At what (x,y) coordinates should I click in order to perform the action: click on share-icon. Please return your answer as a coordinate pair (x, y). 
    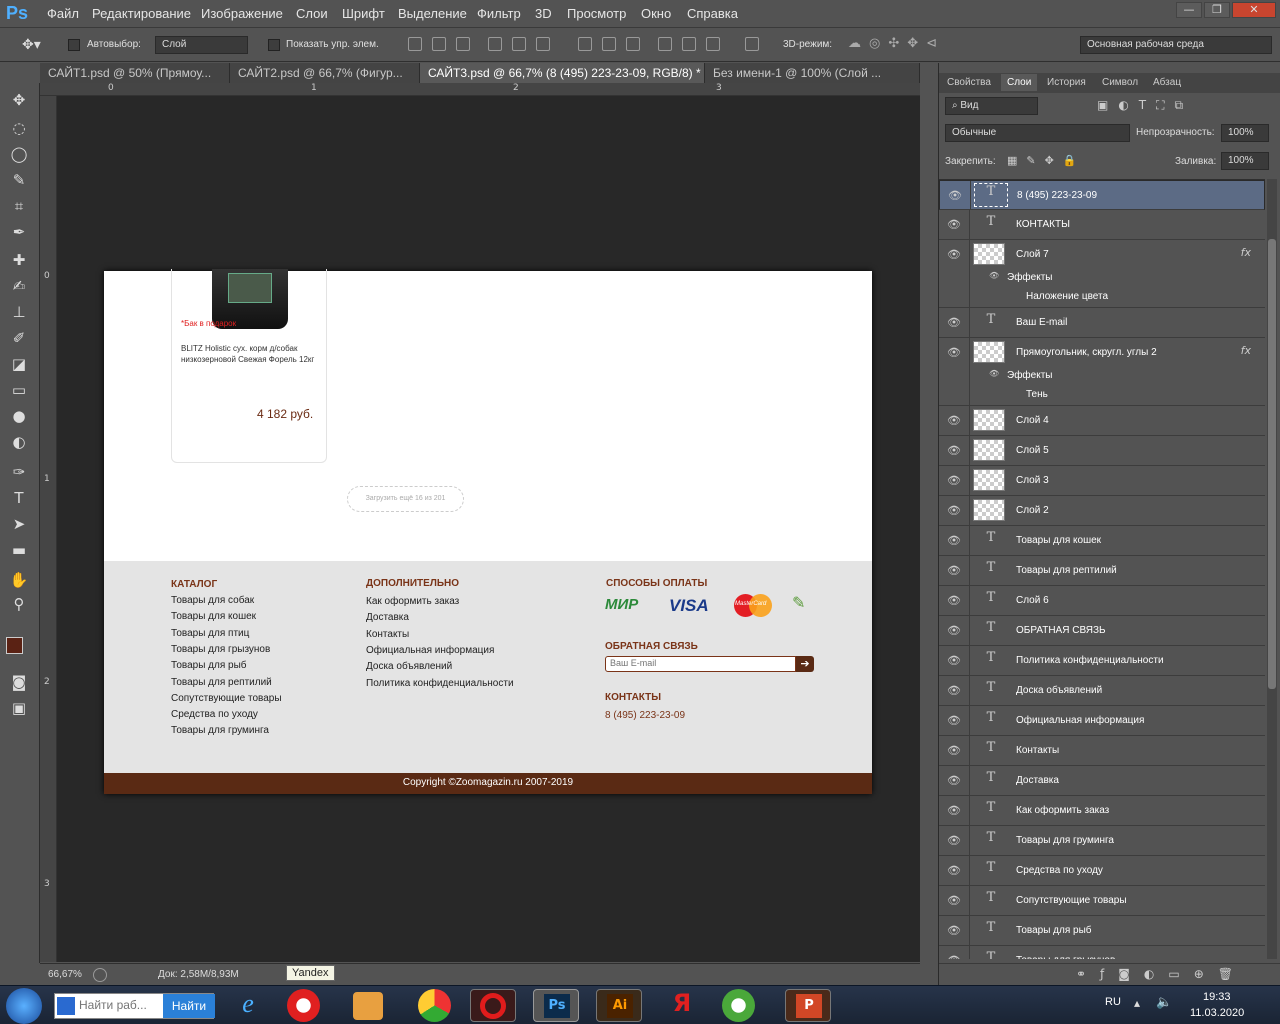
    Looking at the image, I should click on (100, 975).